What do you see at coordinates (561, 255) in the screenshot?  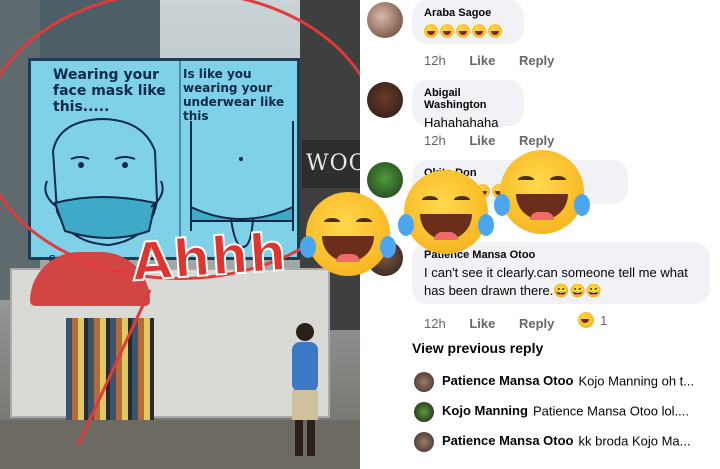 I see `commenter-name: Patience Mansa Otoo` at bounding box center [561, 255].